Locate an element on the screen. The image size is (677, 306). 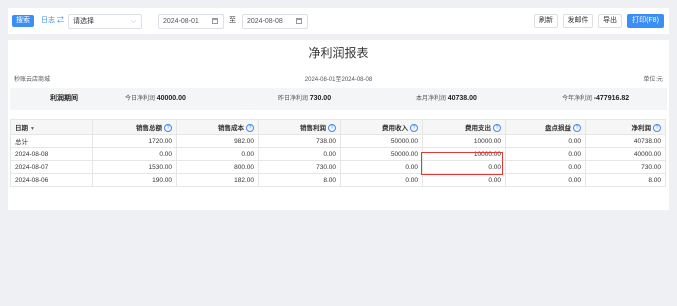
summary-month: 本月净利润 40738.00 is located at coordinates (446, 99).